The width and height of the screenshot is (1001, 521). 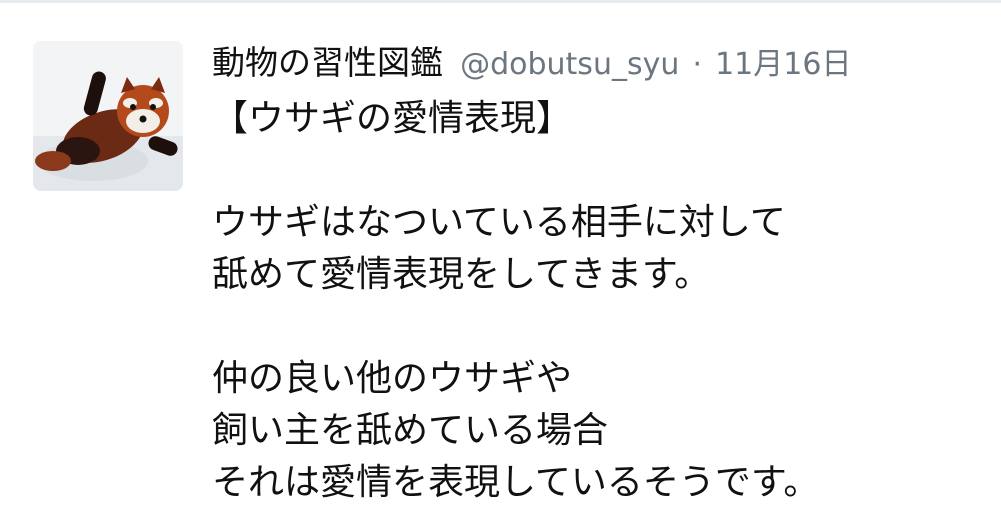 I want to click on paragraph2-line3: それは愛情を表現しているそうです。, so click(x=516, y=482).